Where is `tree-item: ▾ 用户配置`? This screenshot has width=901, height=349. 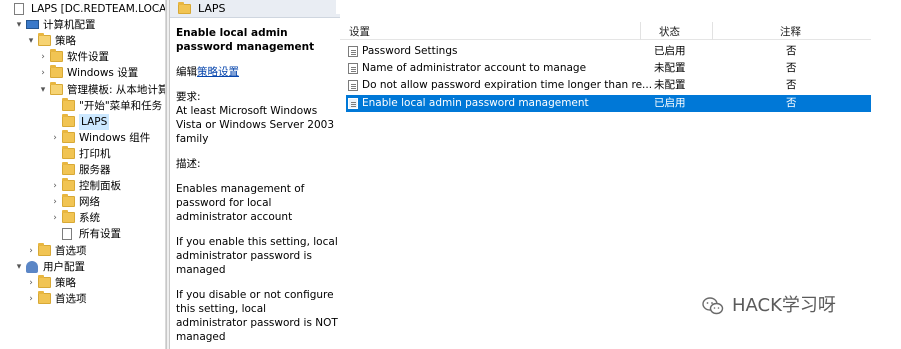 tree-item: ▾ 用户配置 is located at coordinates (82, 267).